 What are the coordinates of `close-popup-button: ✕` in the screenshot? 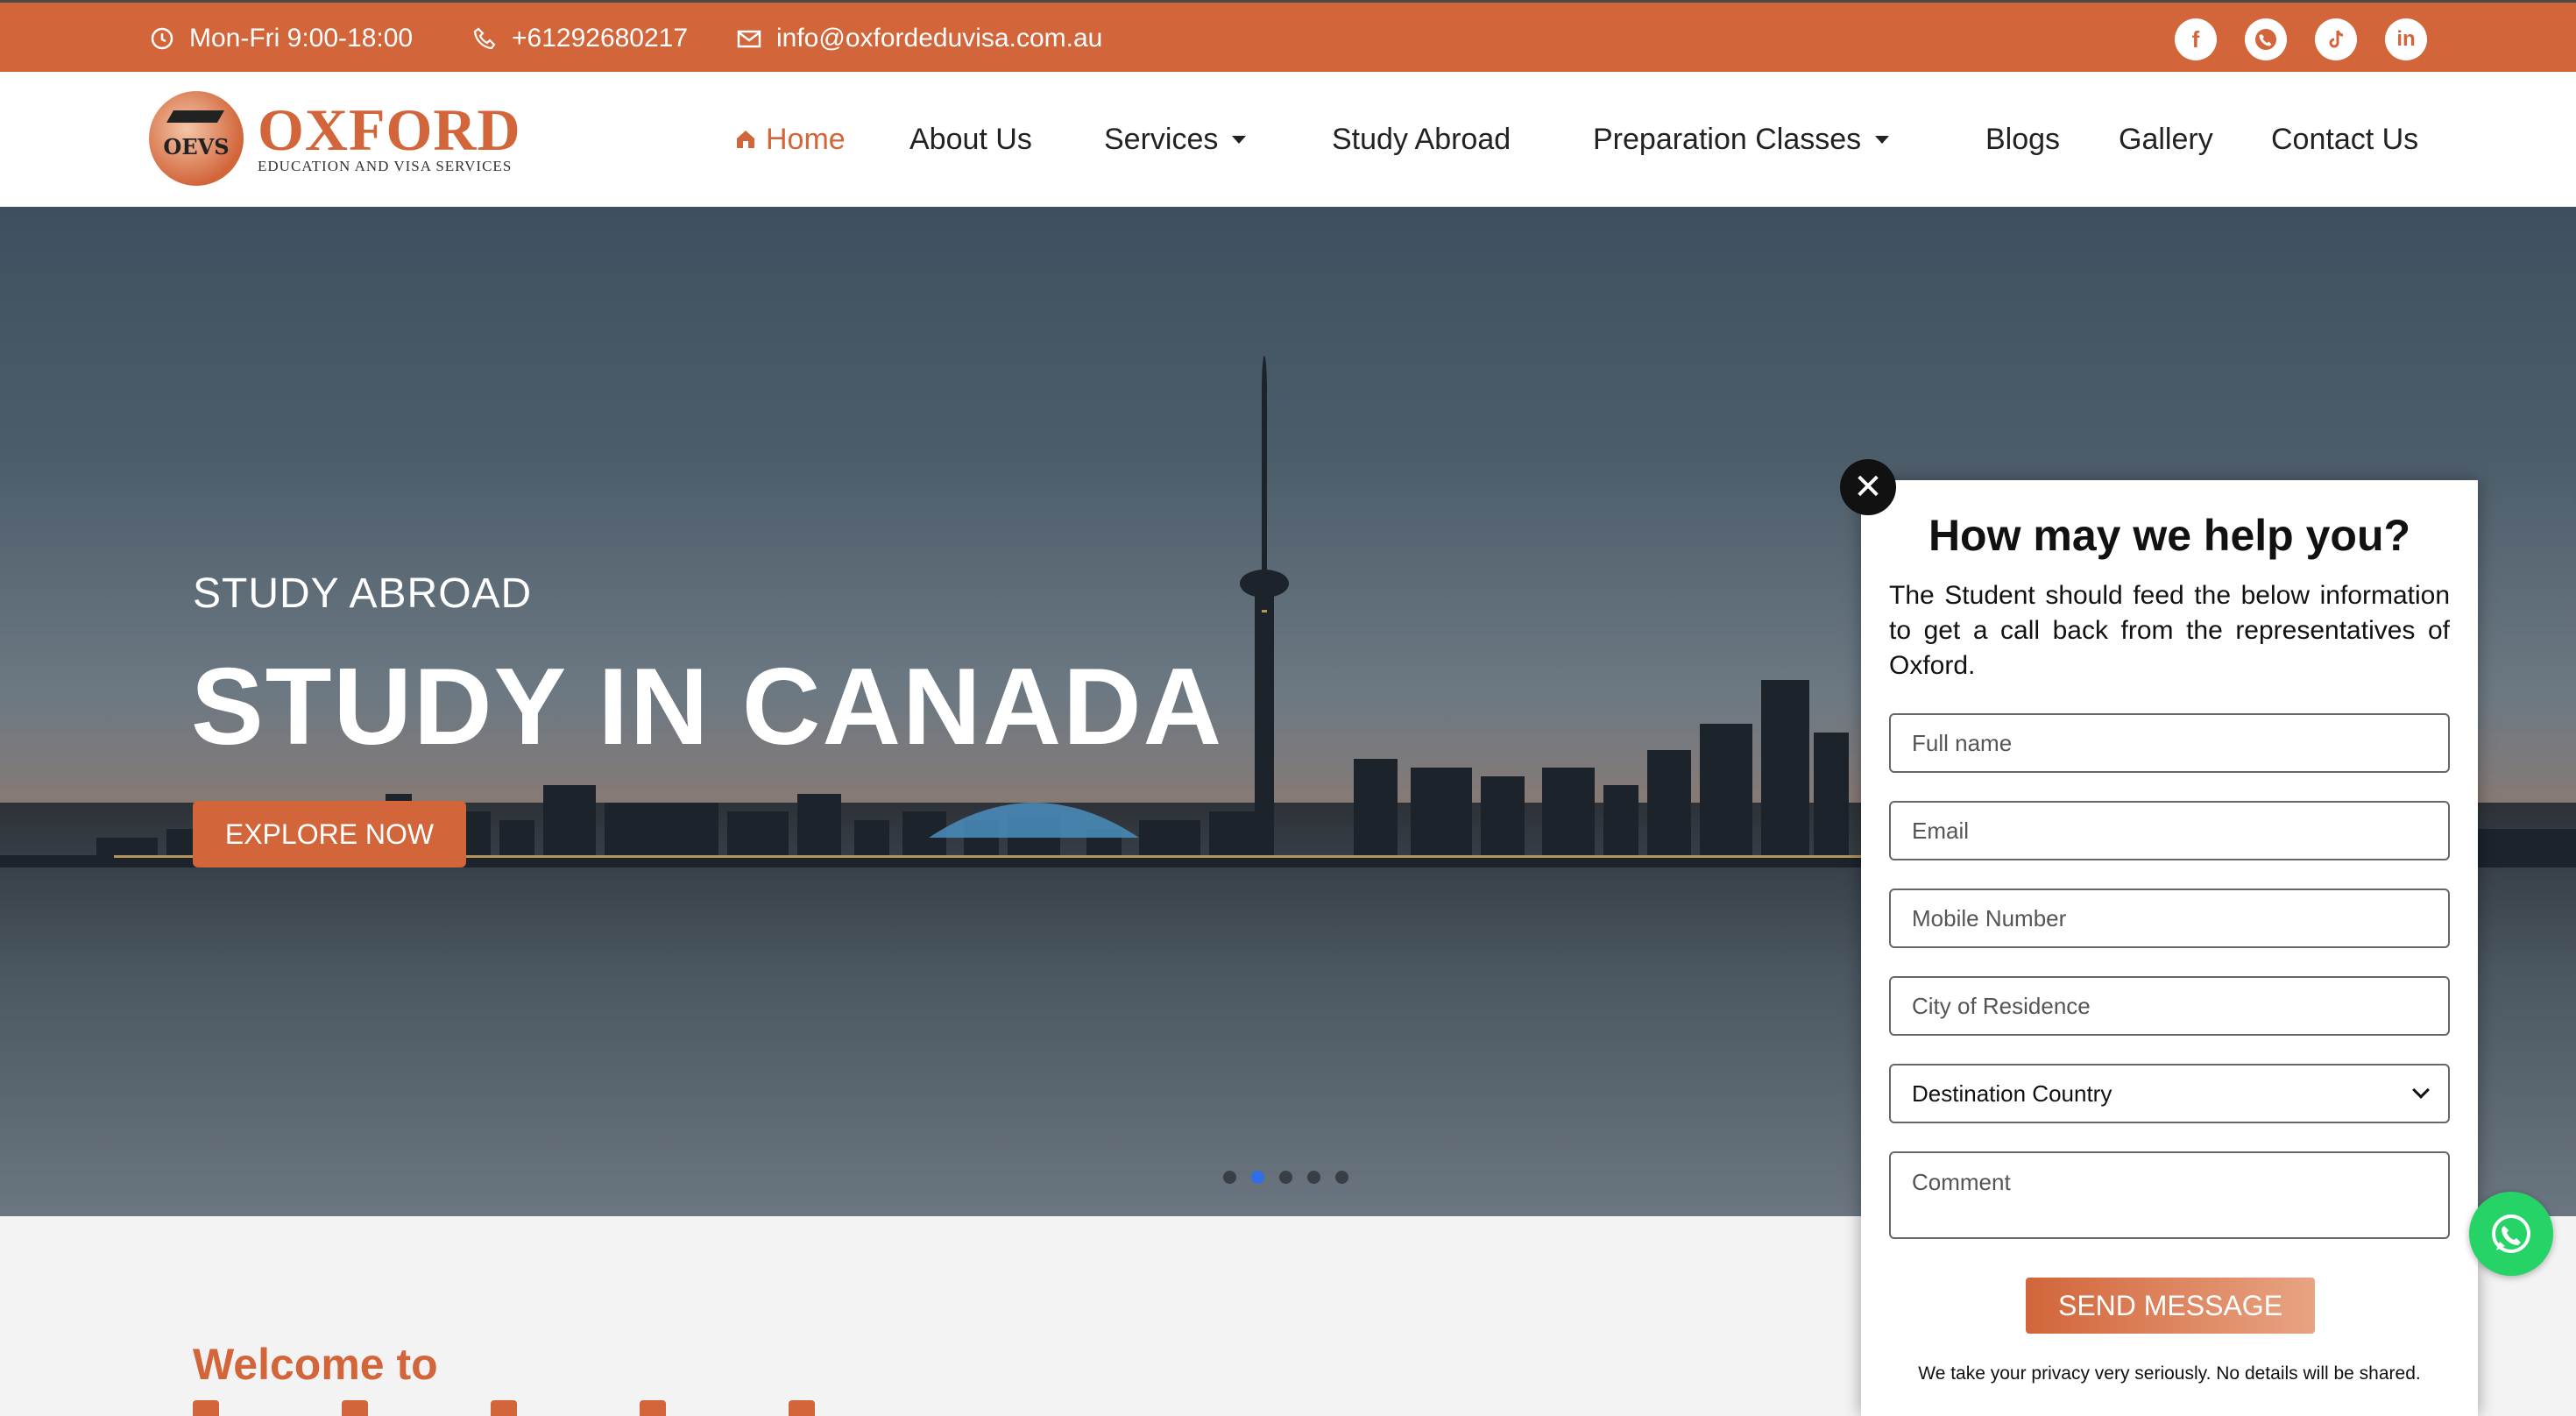 It's located at (1868, 487).